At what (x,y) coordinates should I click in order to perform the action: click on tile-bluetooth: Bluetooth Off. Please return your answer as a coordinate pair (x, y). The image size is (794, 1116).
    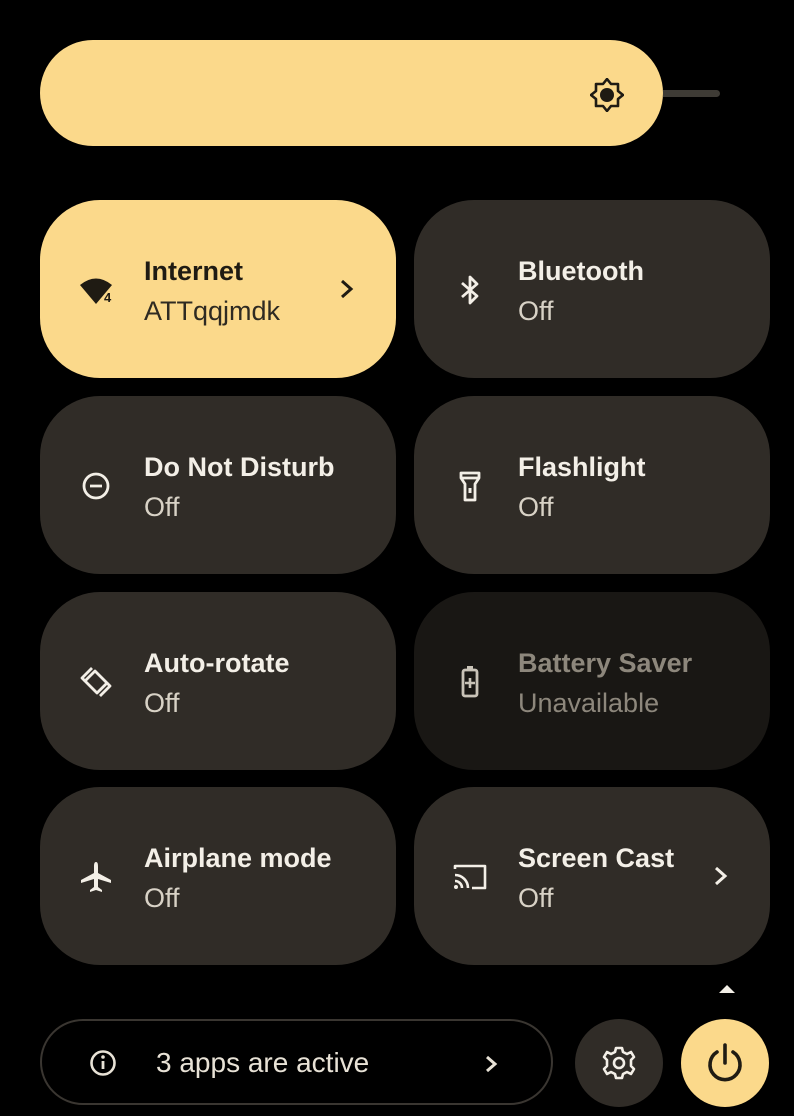
    Looking at the image, I should click on (592, 289).